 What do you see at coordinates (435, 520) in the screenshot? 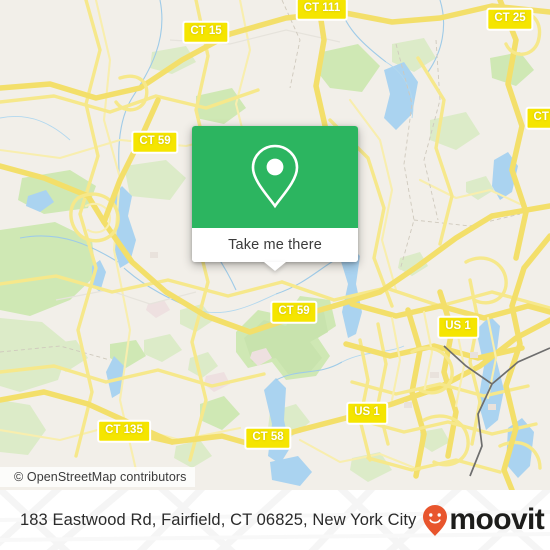
I see `moovit-smiley-pin-icon` at bounding box center [435, 520].